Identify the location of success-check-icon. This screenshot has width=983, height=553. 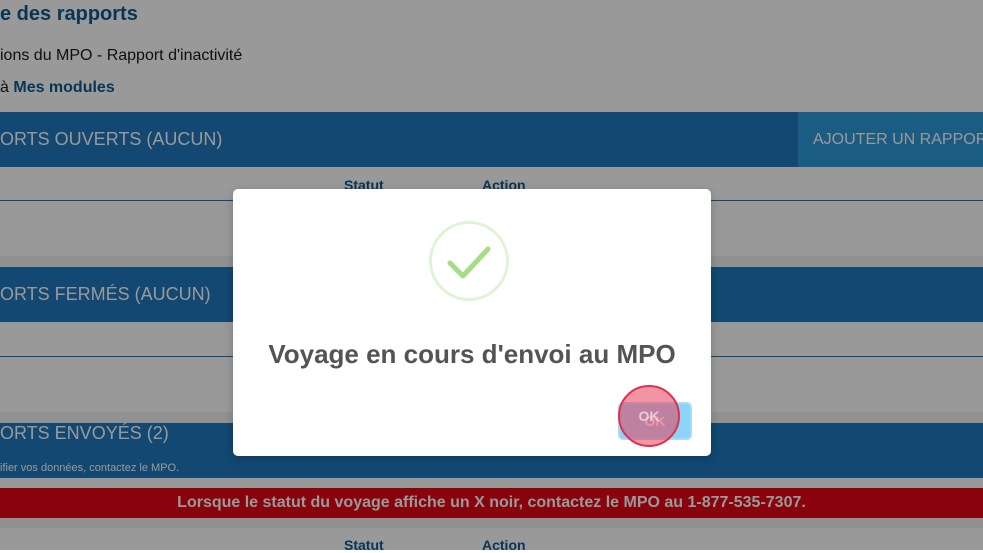
(469, 261).